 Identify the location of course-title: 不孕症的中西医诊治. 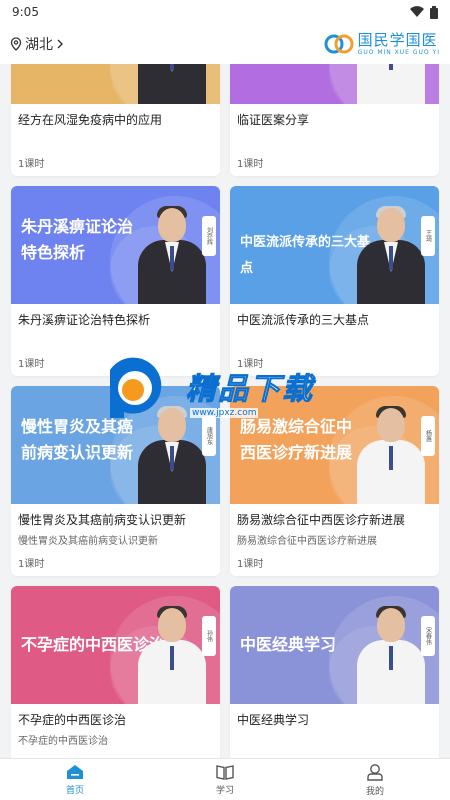
(72, 720).